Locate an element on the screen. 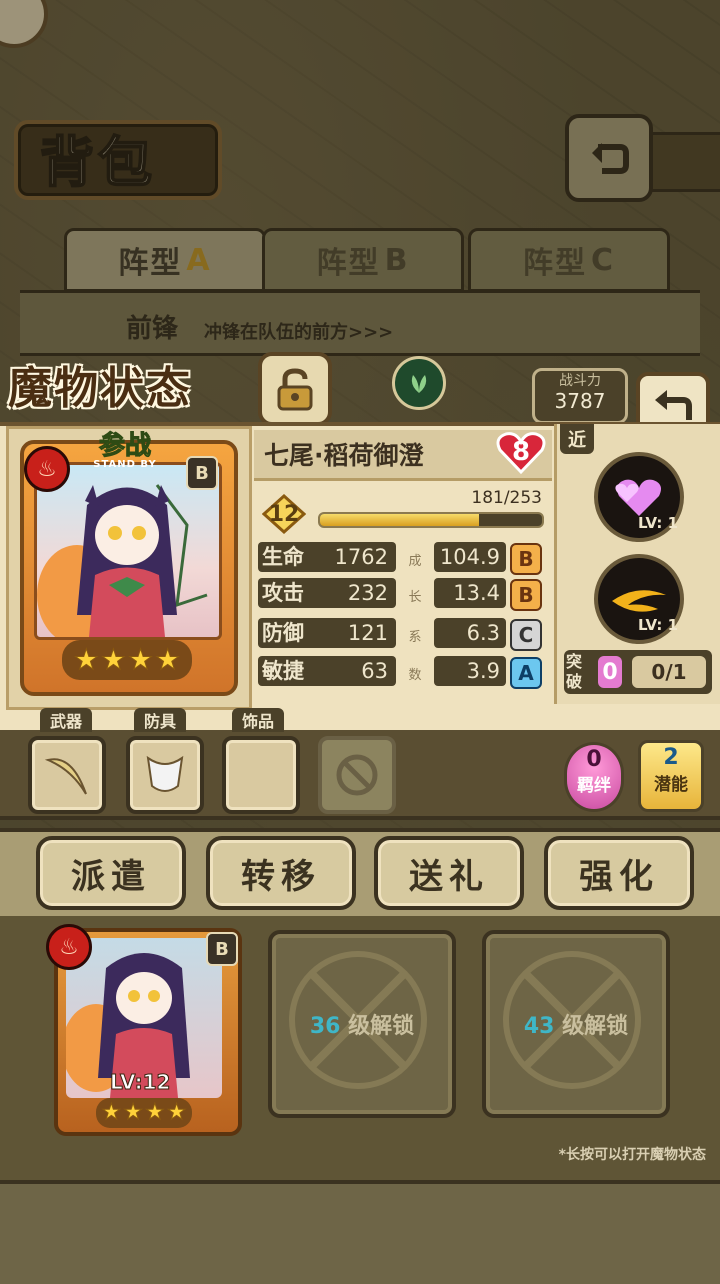 Image resolution: width=720 pixels, height=1284 pixels. stat-name: 攻击 is located at coordinates (283, 593).